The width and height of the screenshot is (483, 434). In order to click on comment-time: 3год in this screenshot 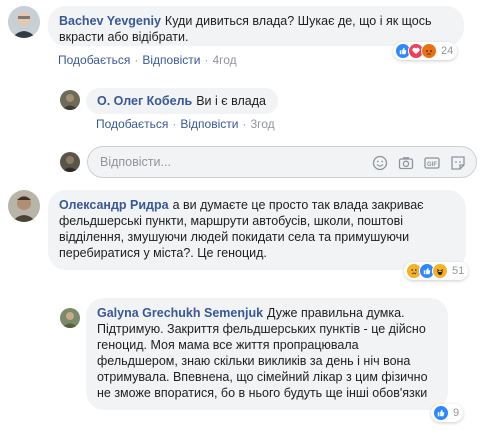, I will do `click(262, 124)`.